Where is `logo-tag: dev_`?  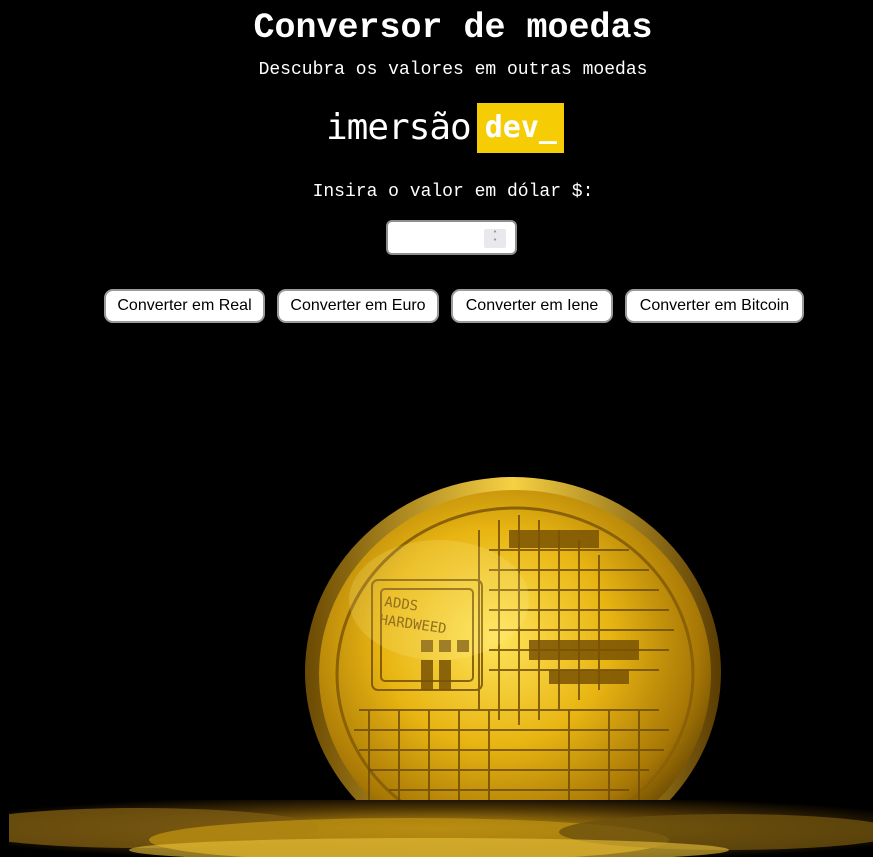
logo-tag: dev_ is located at coordinates (520, 128).